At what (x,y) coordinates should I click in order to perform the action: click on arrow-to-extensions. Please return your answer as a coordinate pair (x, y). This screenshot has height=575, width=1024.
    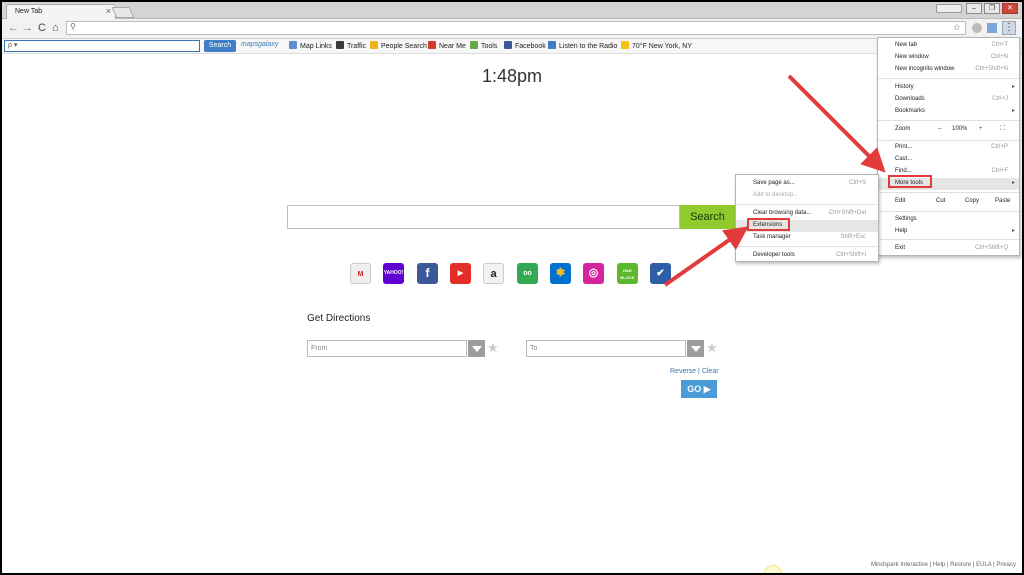
    Looking at the image, I should click on (706, 256).